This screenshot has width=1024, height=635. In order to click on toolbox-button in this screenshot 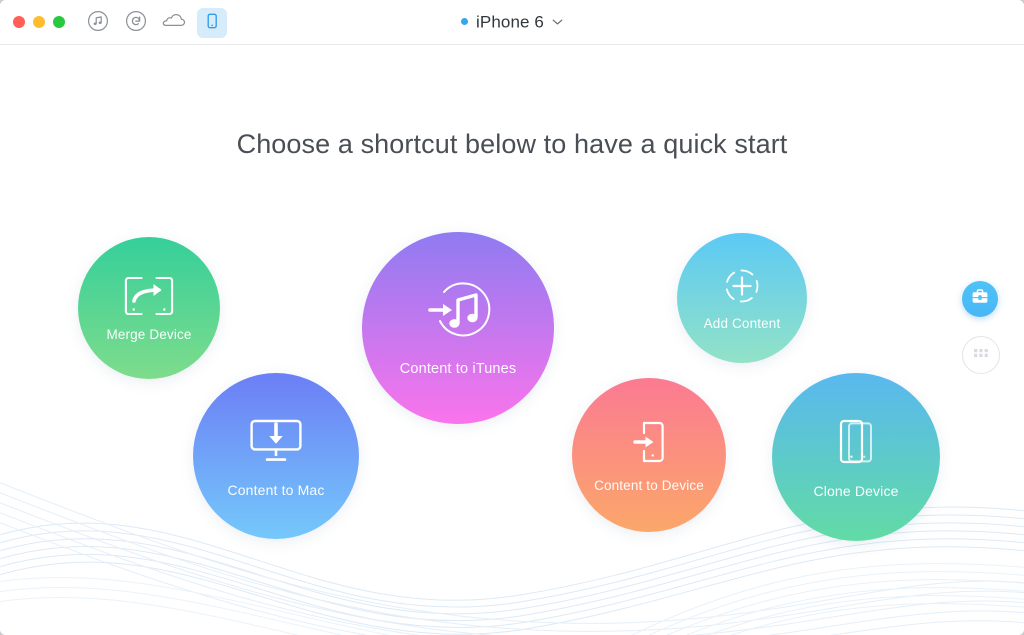, I will do `click(980, 299)`.